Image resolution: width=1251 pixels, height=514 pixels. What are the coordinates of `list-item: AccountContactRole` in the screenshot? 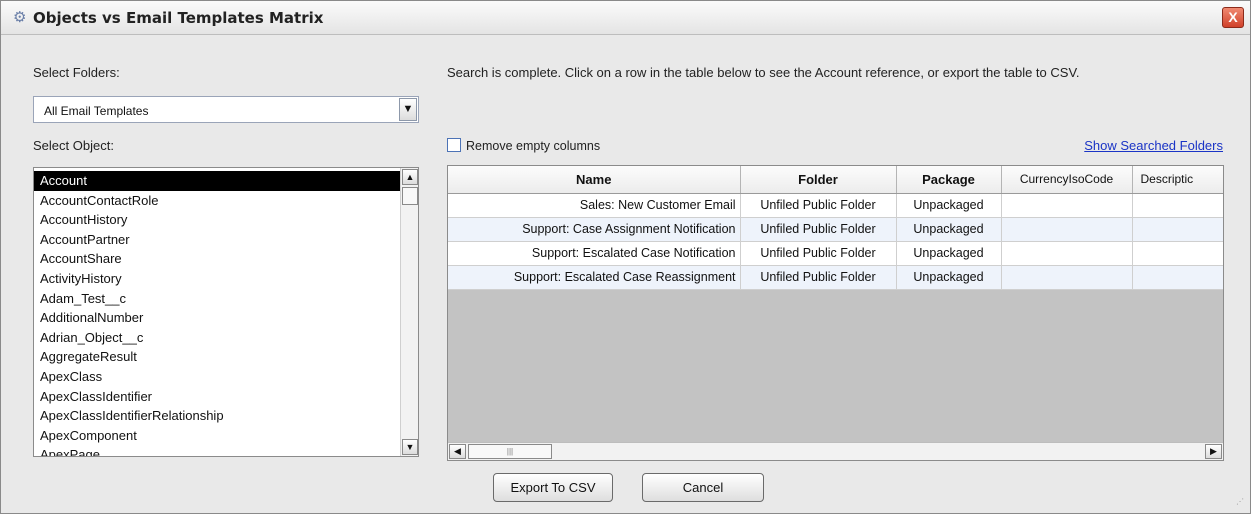 It's located at (217, 201).